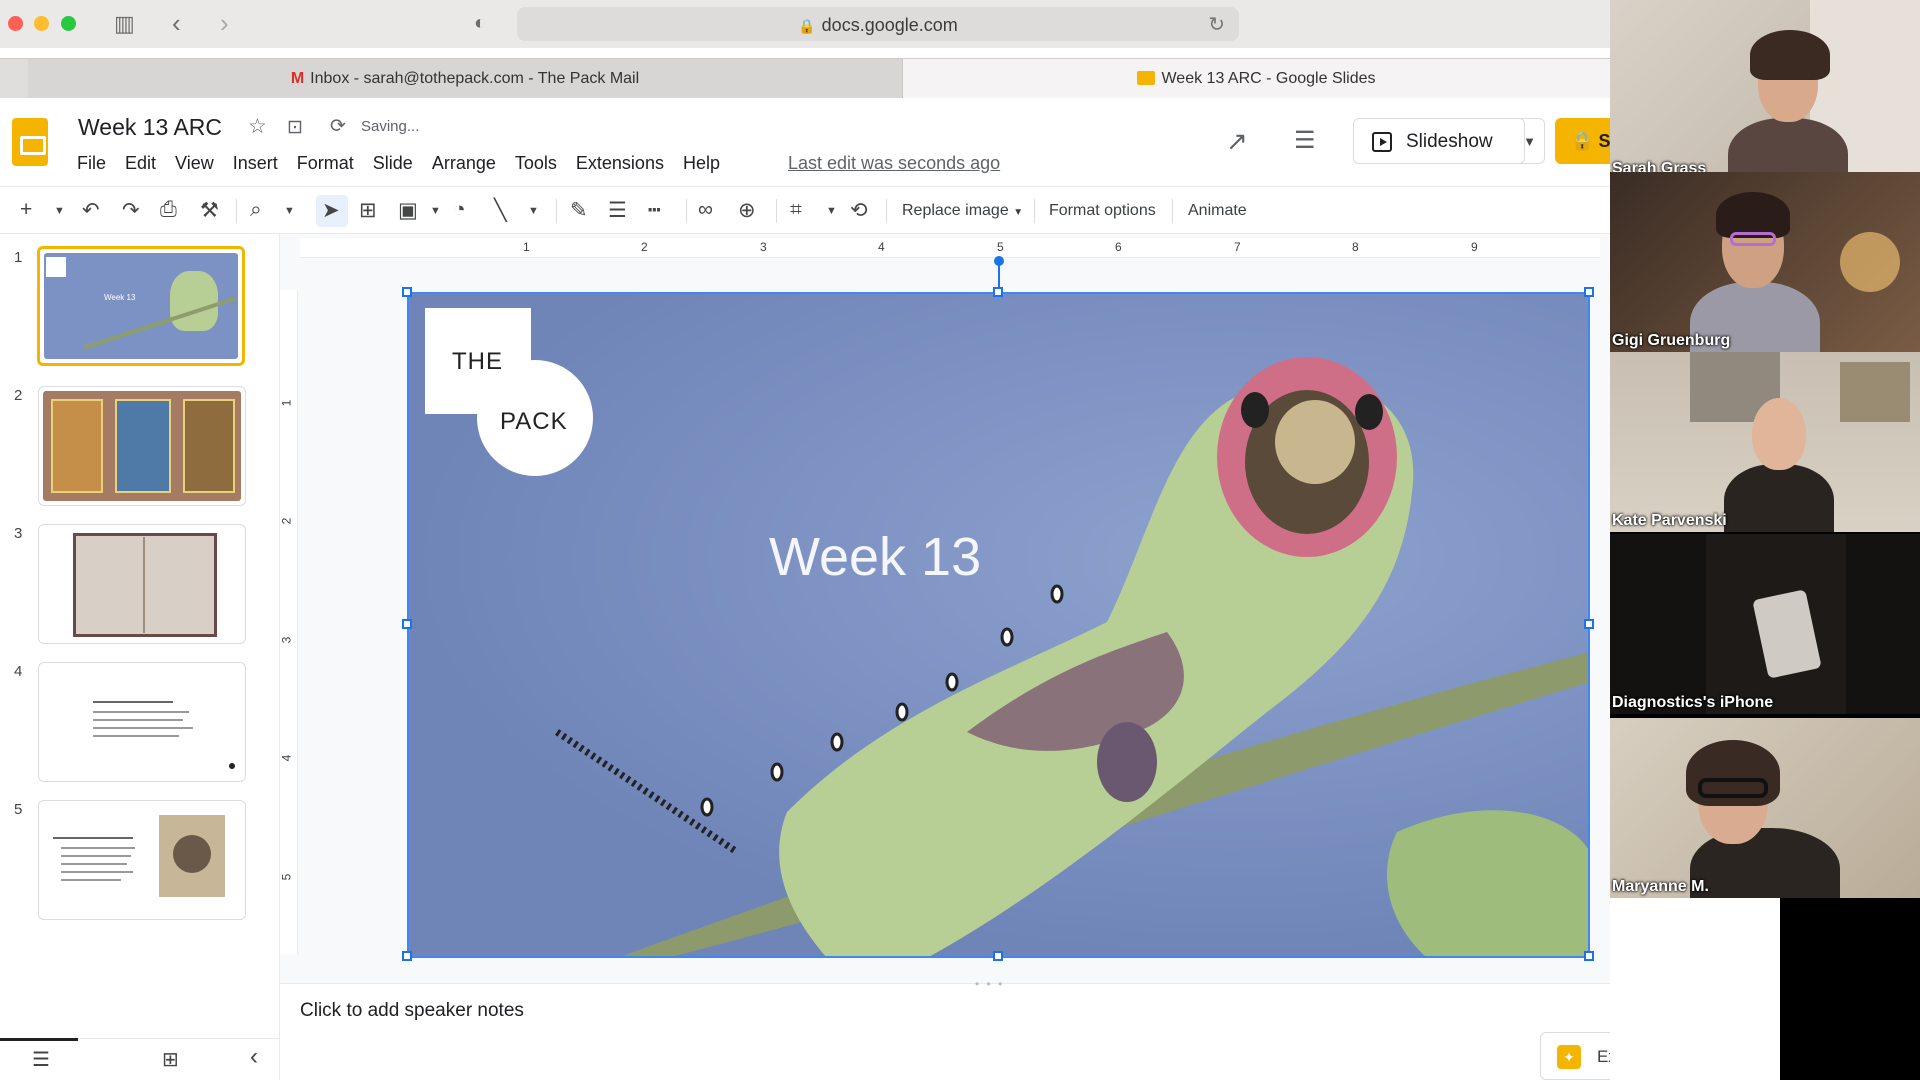  Describe the element at coordinates (407, 956) in the screenshot. I see `resize-handle-bottom-left` at that location.